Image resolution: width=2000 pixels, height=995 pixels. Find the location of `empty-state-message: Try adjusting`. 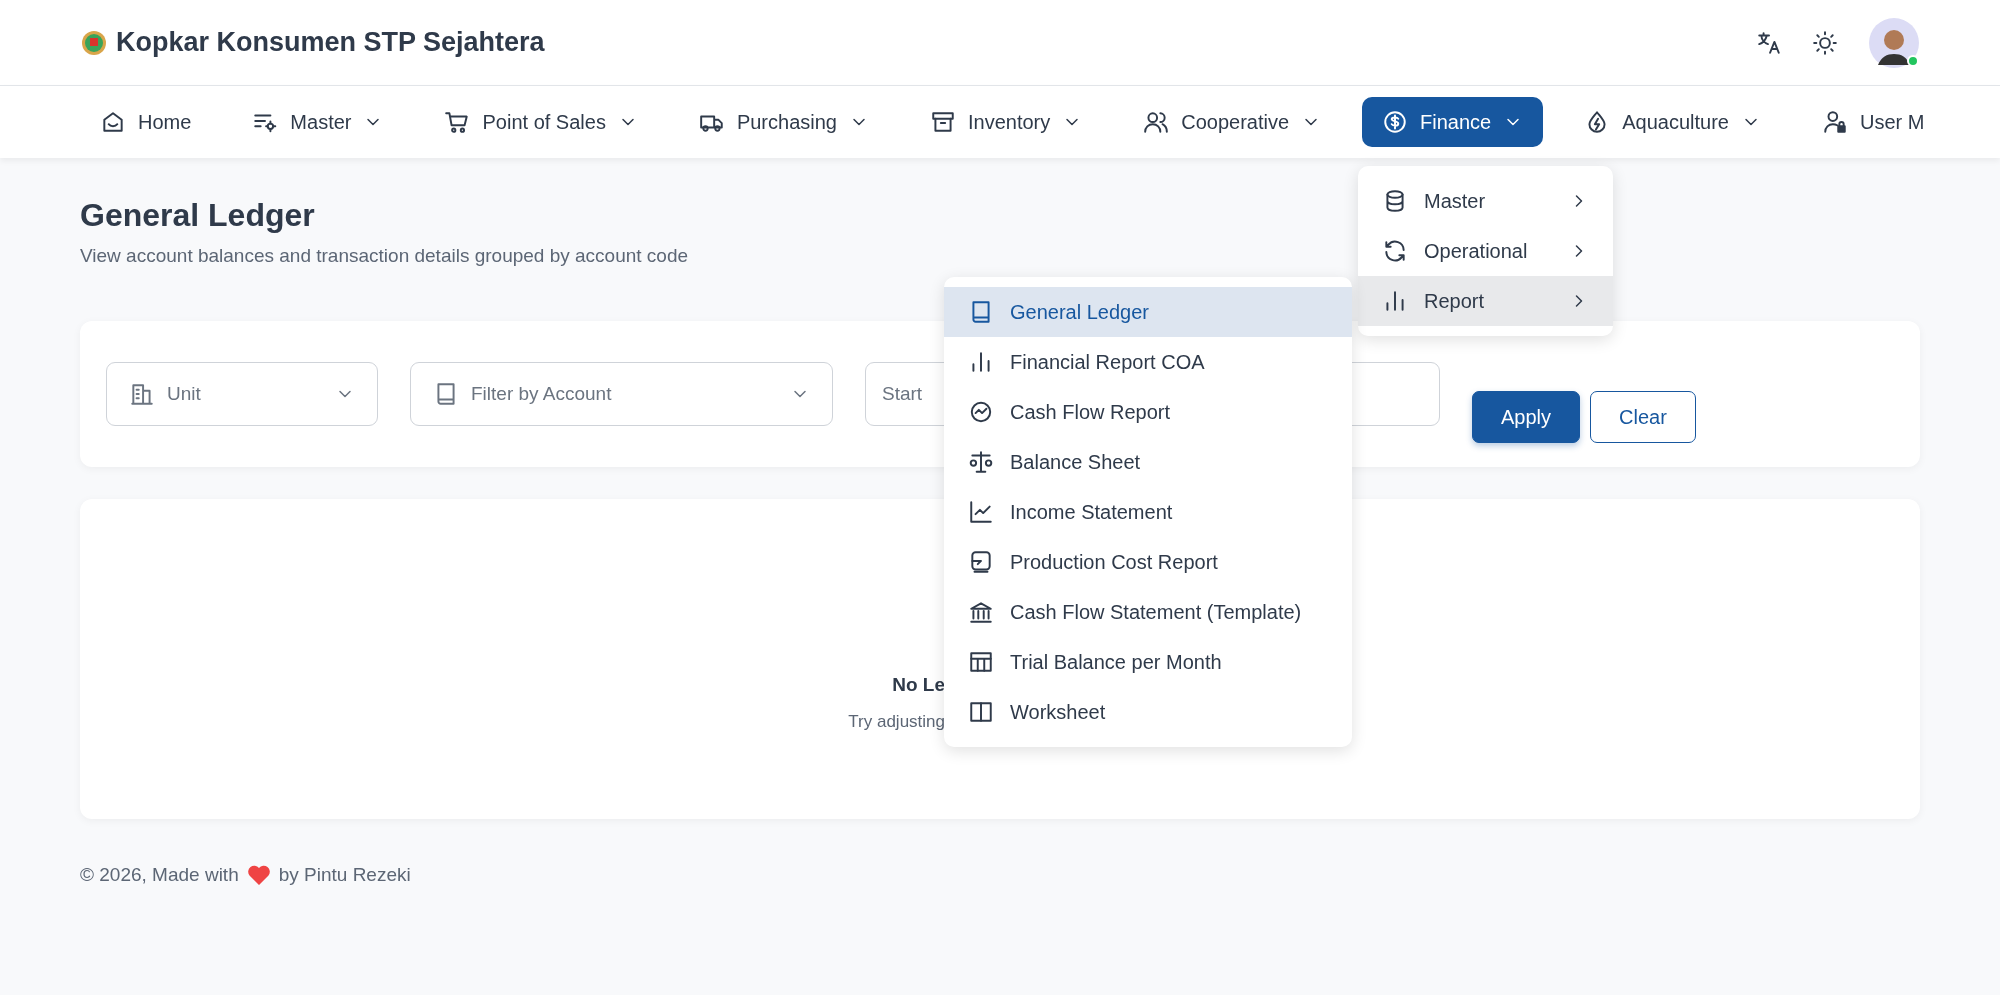

empty-state-message: Try adjusting is located at coordinates (896, 722).